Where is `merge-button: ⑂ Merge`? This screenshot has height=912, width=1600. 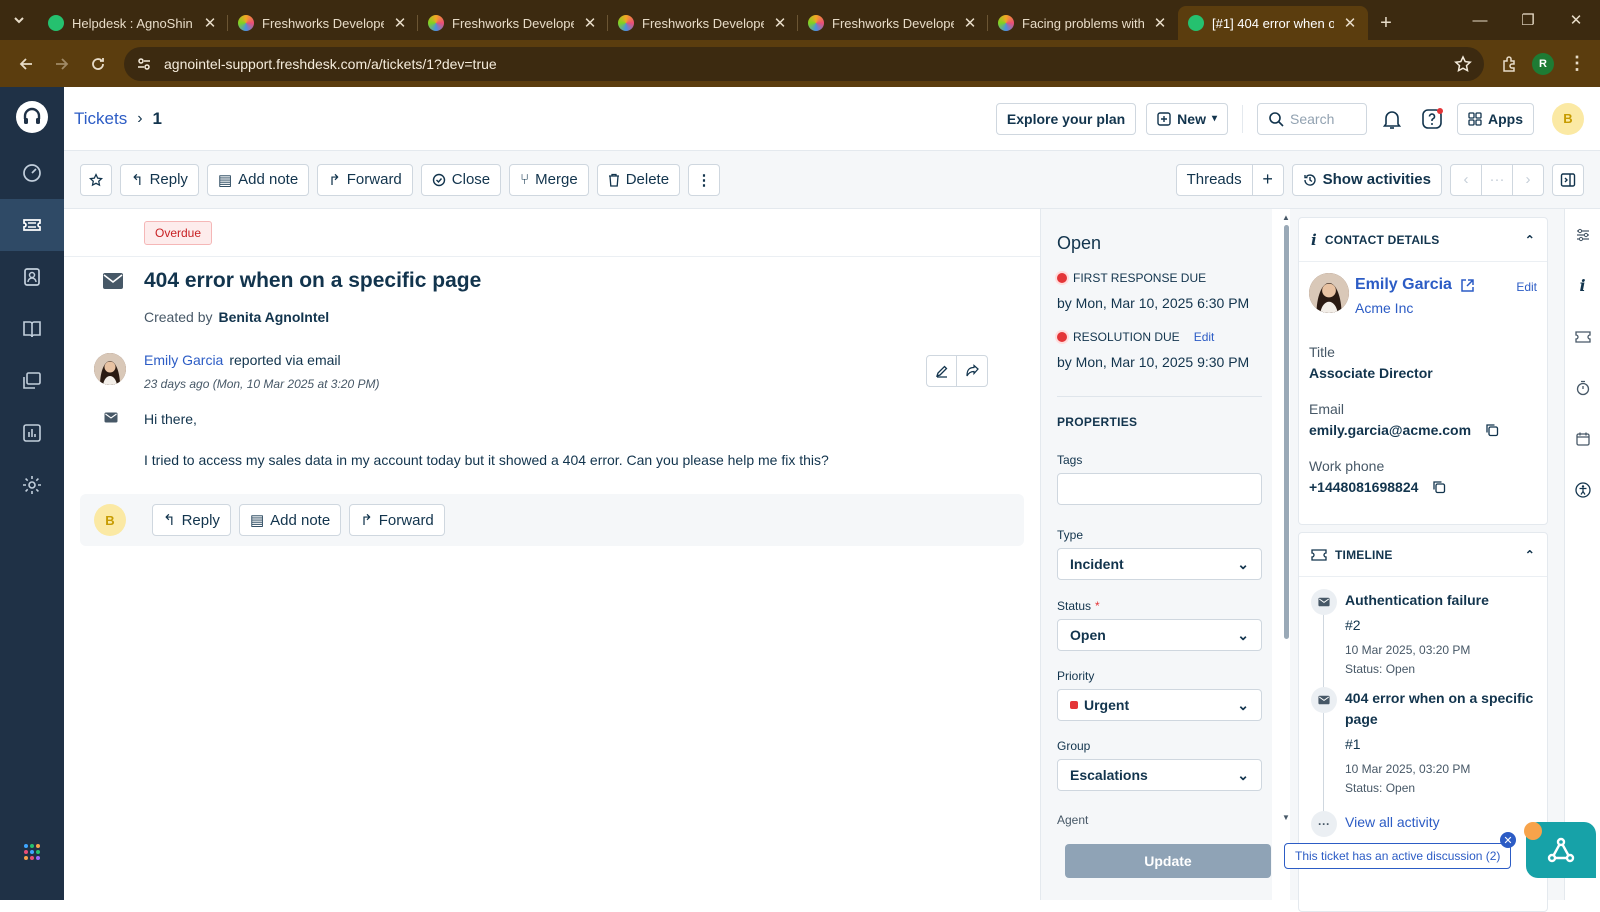 merge-button: ⑂ Merge is located at coordinates (549, 179).